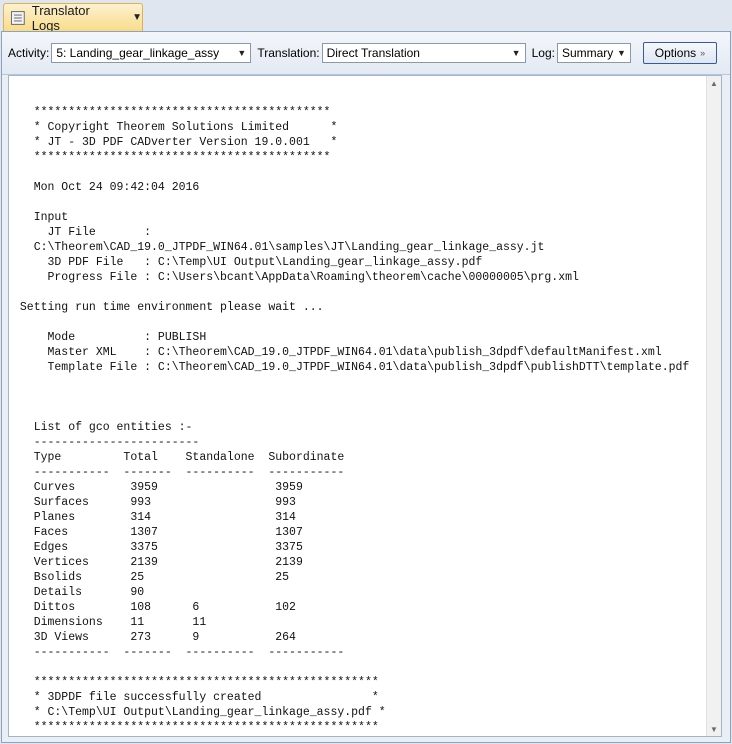  I want to click on options-label: Options, so click(675, 53).